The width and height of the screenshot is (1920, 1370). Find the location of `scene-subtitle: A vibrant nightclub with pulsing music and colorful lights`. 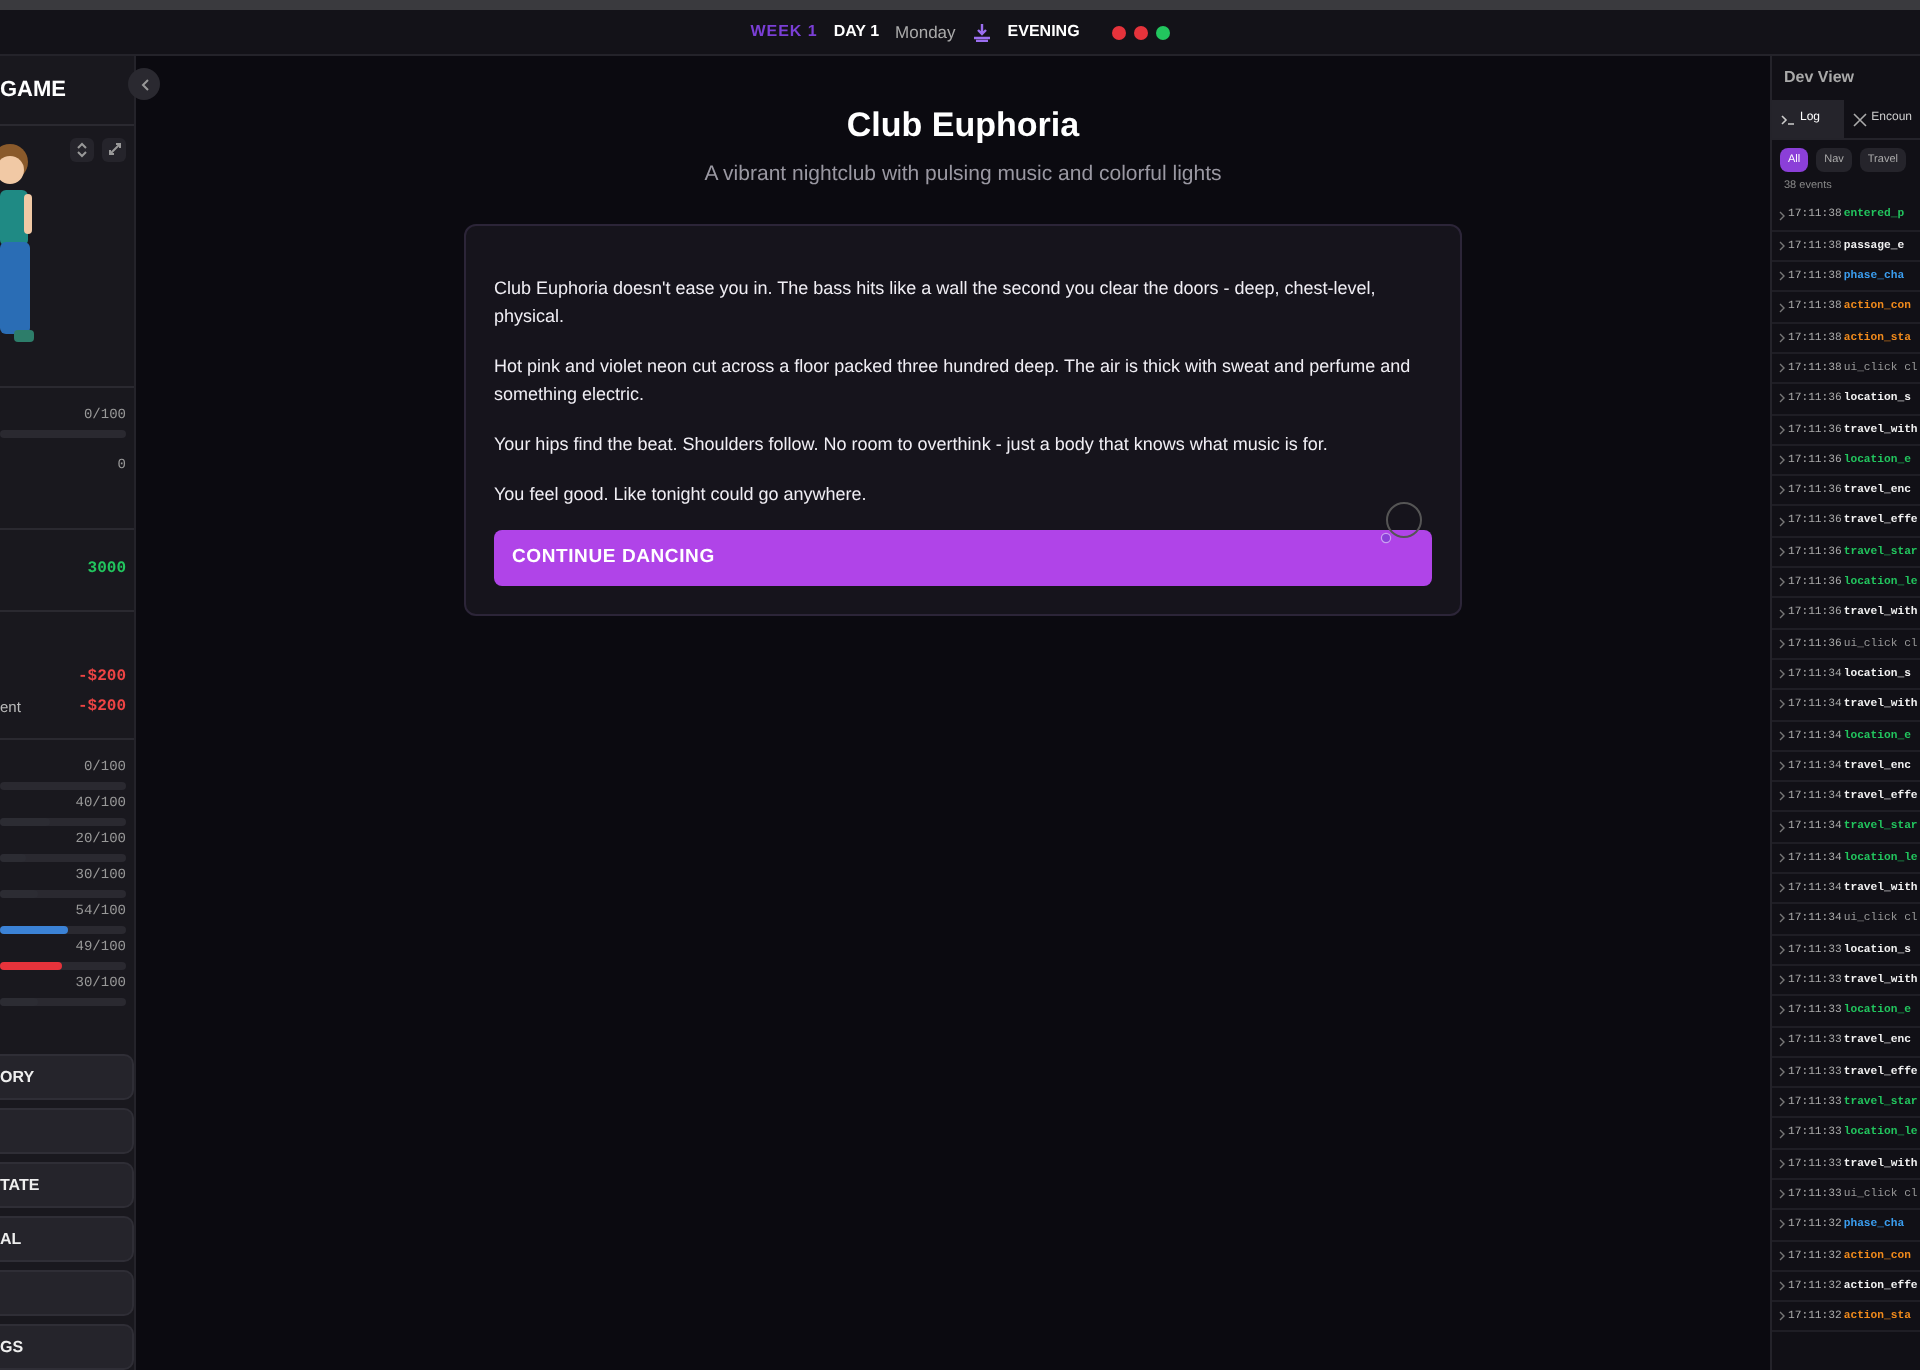

scene-subtitle: A vibrant nightclub with pulsing music and colorful lights is located at coordinates (963, 174).